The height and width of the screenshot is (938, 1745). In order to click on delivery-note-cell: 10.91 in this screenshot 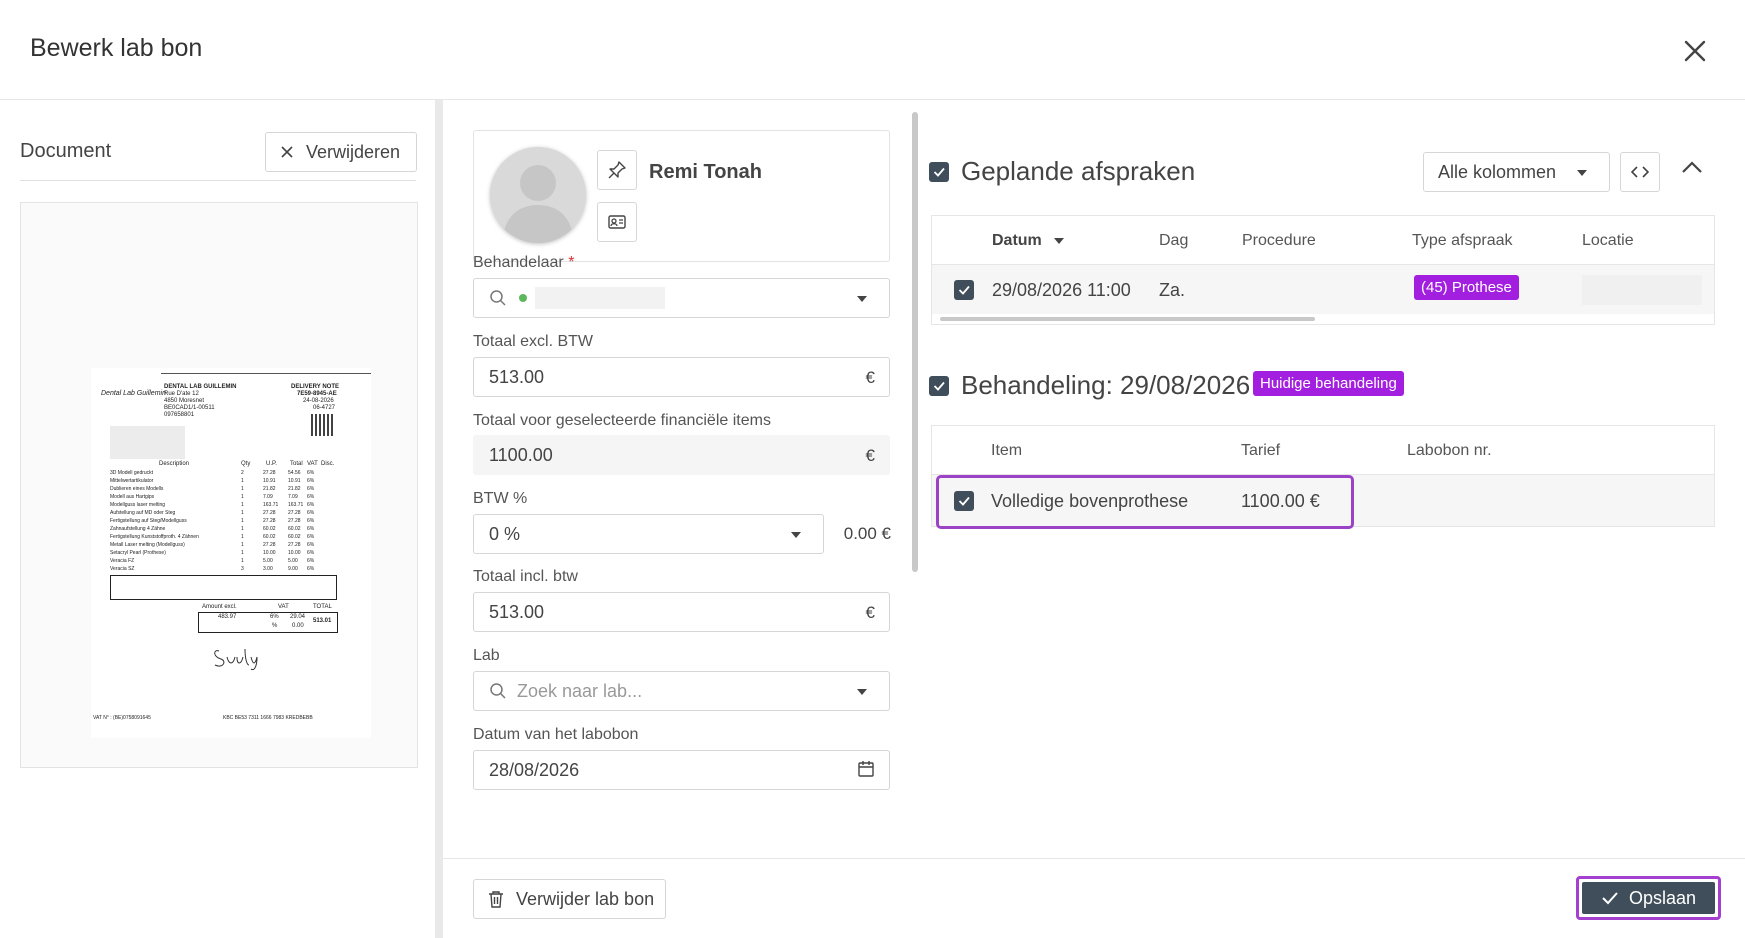, I will do `click(294, 481)`.